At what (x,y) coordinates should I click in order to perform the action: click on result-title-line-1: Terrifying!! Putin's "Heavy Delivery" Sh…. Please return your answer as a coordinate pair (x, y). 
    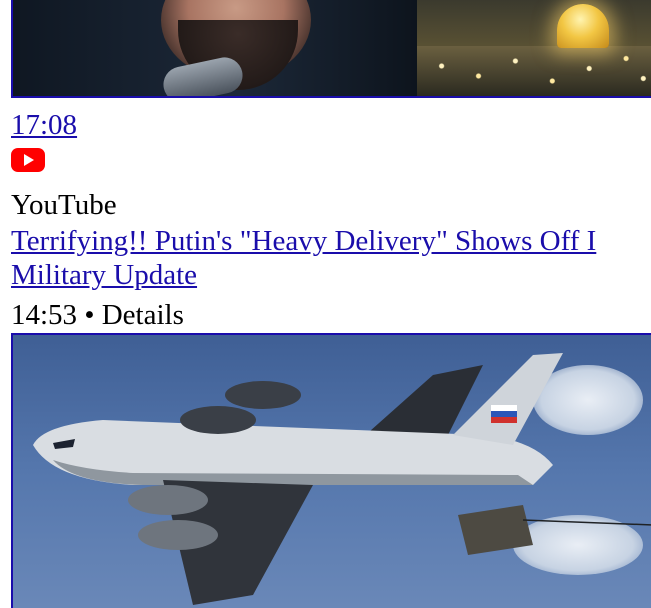
    Looking at the image, I should click on (331, 241).